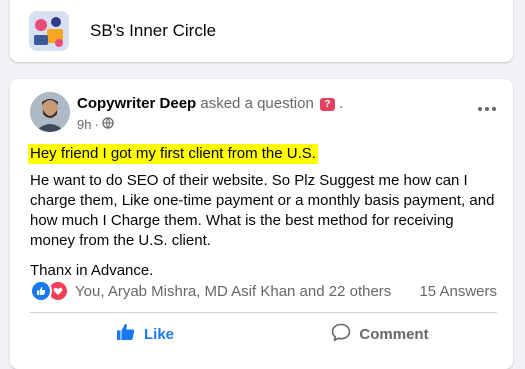 The image size is (525, 369). Describe the element at coordinates (153, 31) in the screenshot. I see `group-name: SB's Inner Circle` at that location.